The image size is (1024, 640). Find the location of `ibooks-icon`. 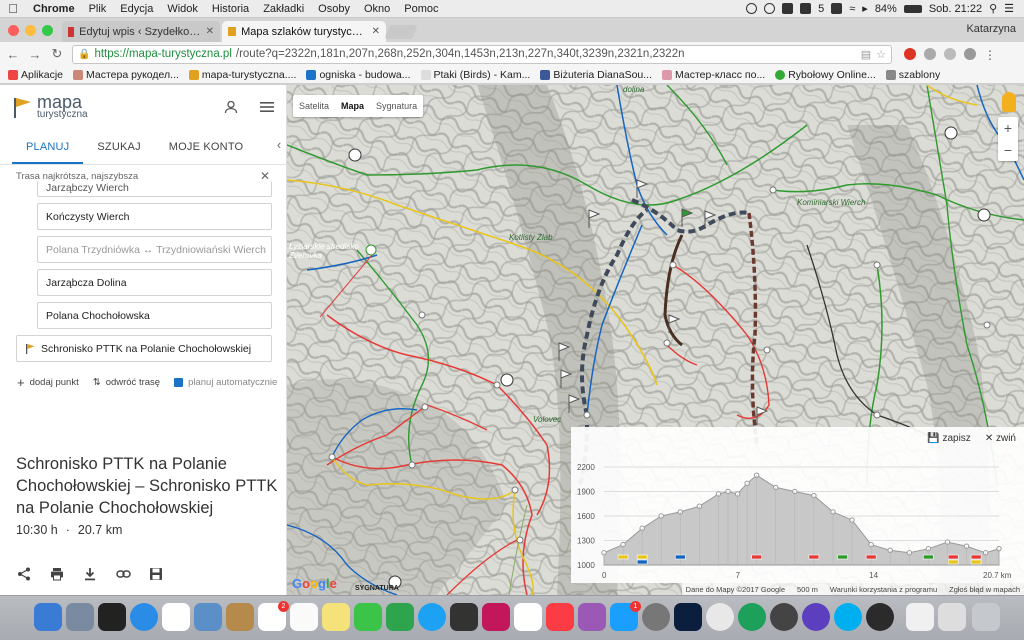

ibooks-icon is located at coordinates (592, 617).